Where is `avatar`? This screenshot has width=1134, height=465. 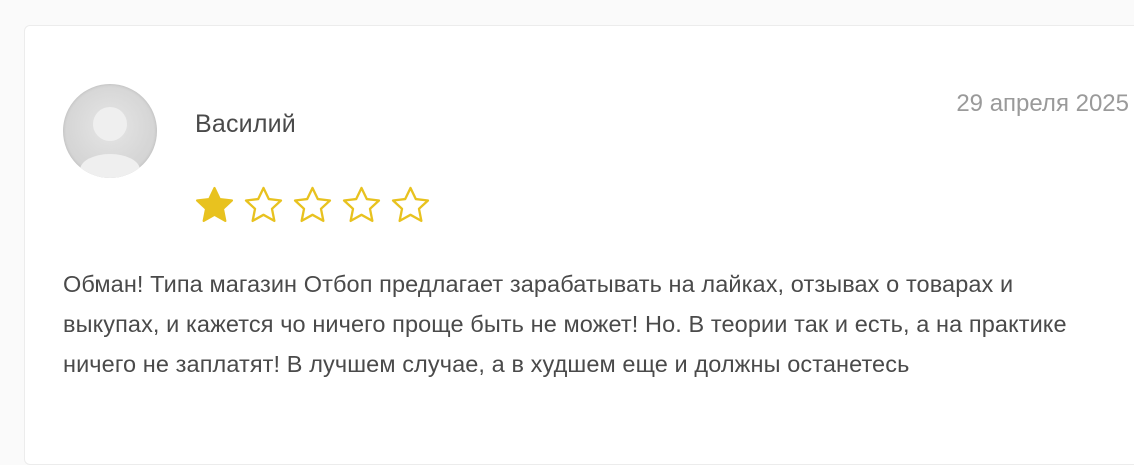 avatar is located at coordinates (110, 131).